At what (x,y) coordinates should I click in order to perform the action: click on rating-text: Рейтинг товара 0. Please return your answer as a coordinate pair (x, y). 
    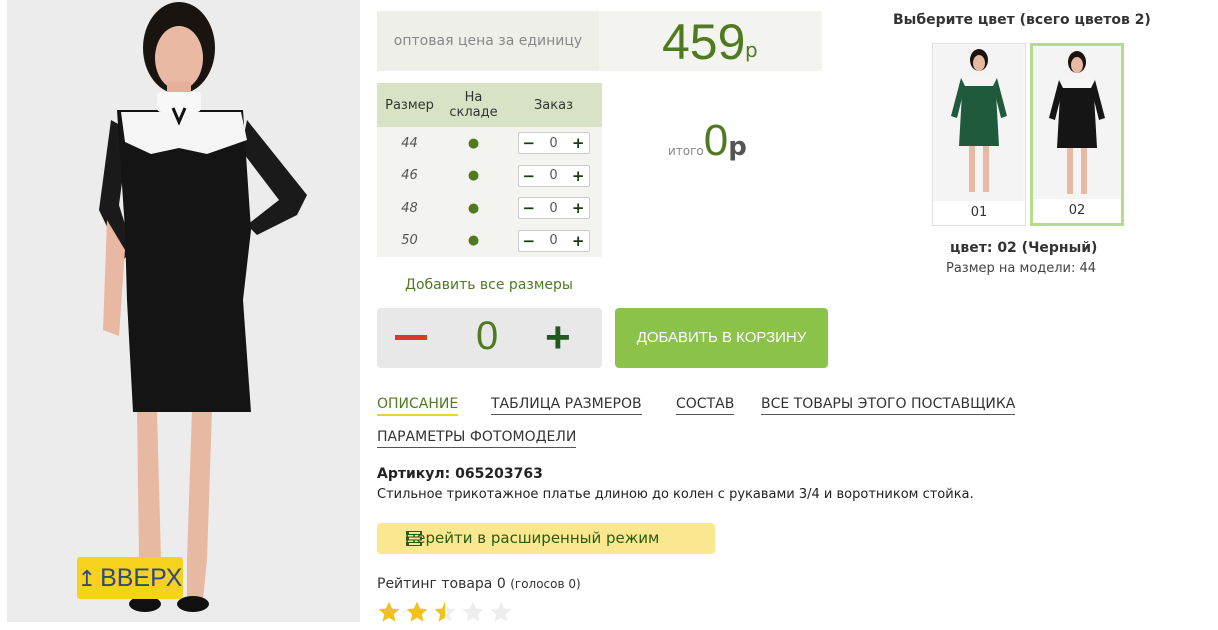
    Looking at the image, I should click on (441, 584).